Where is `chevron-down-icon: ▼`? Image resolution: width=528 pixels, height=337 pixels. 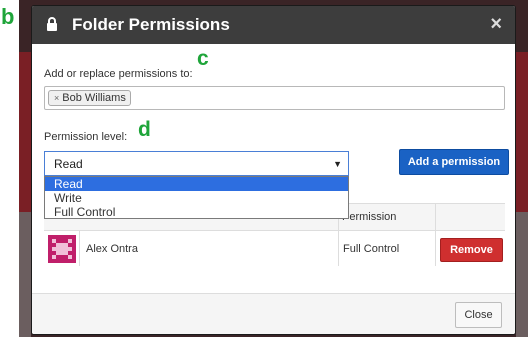 chevron-down-icon: ▼ is located at coordinates (337, 164).